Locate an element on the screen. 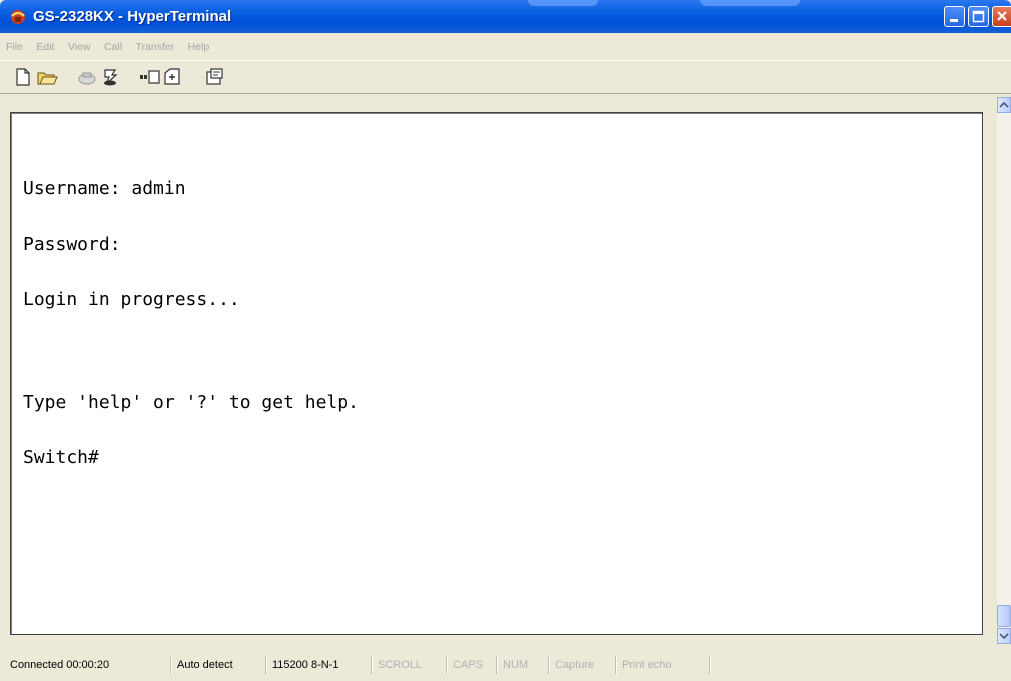 The image size is (1011, 681). maximize-icon is located at coordinates (978, 16).